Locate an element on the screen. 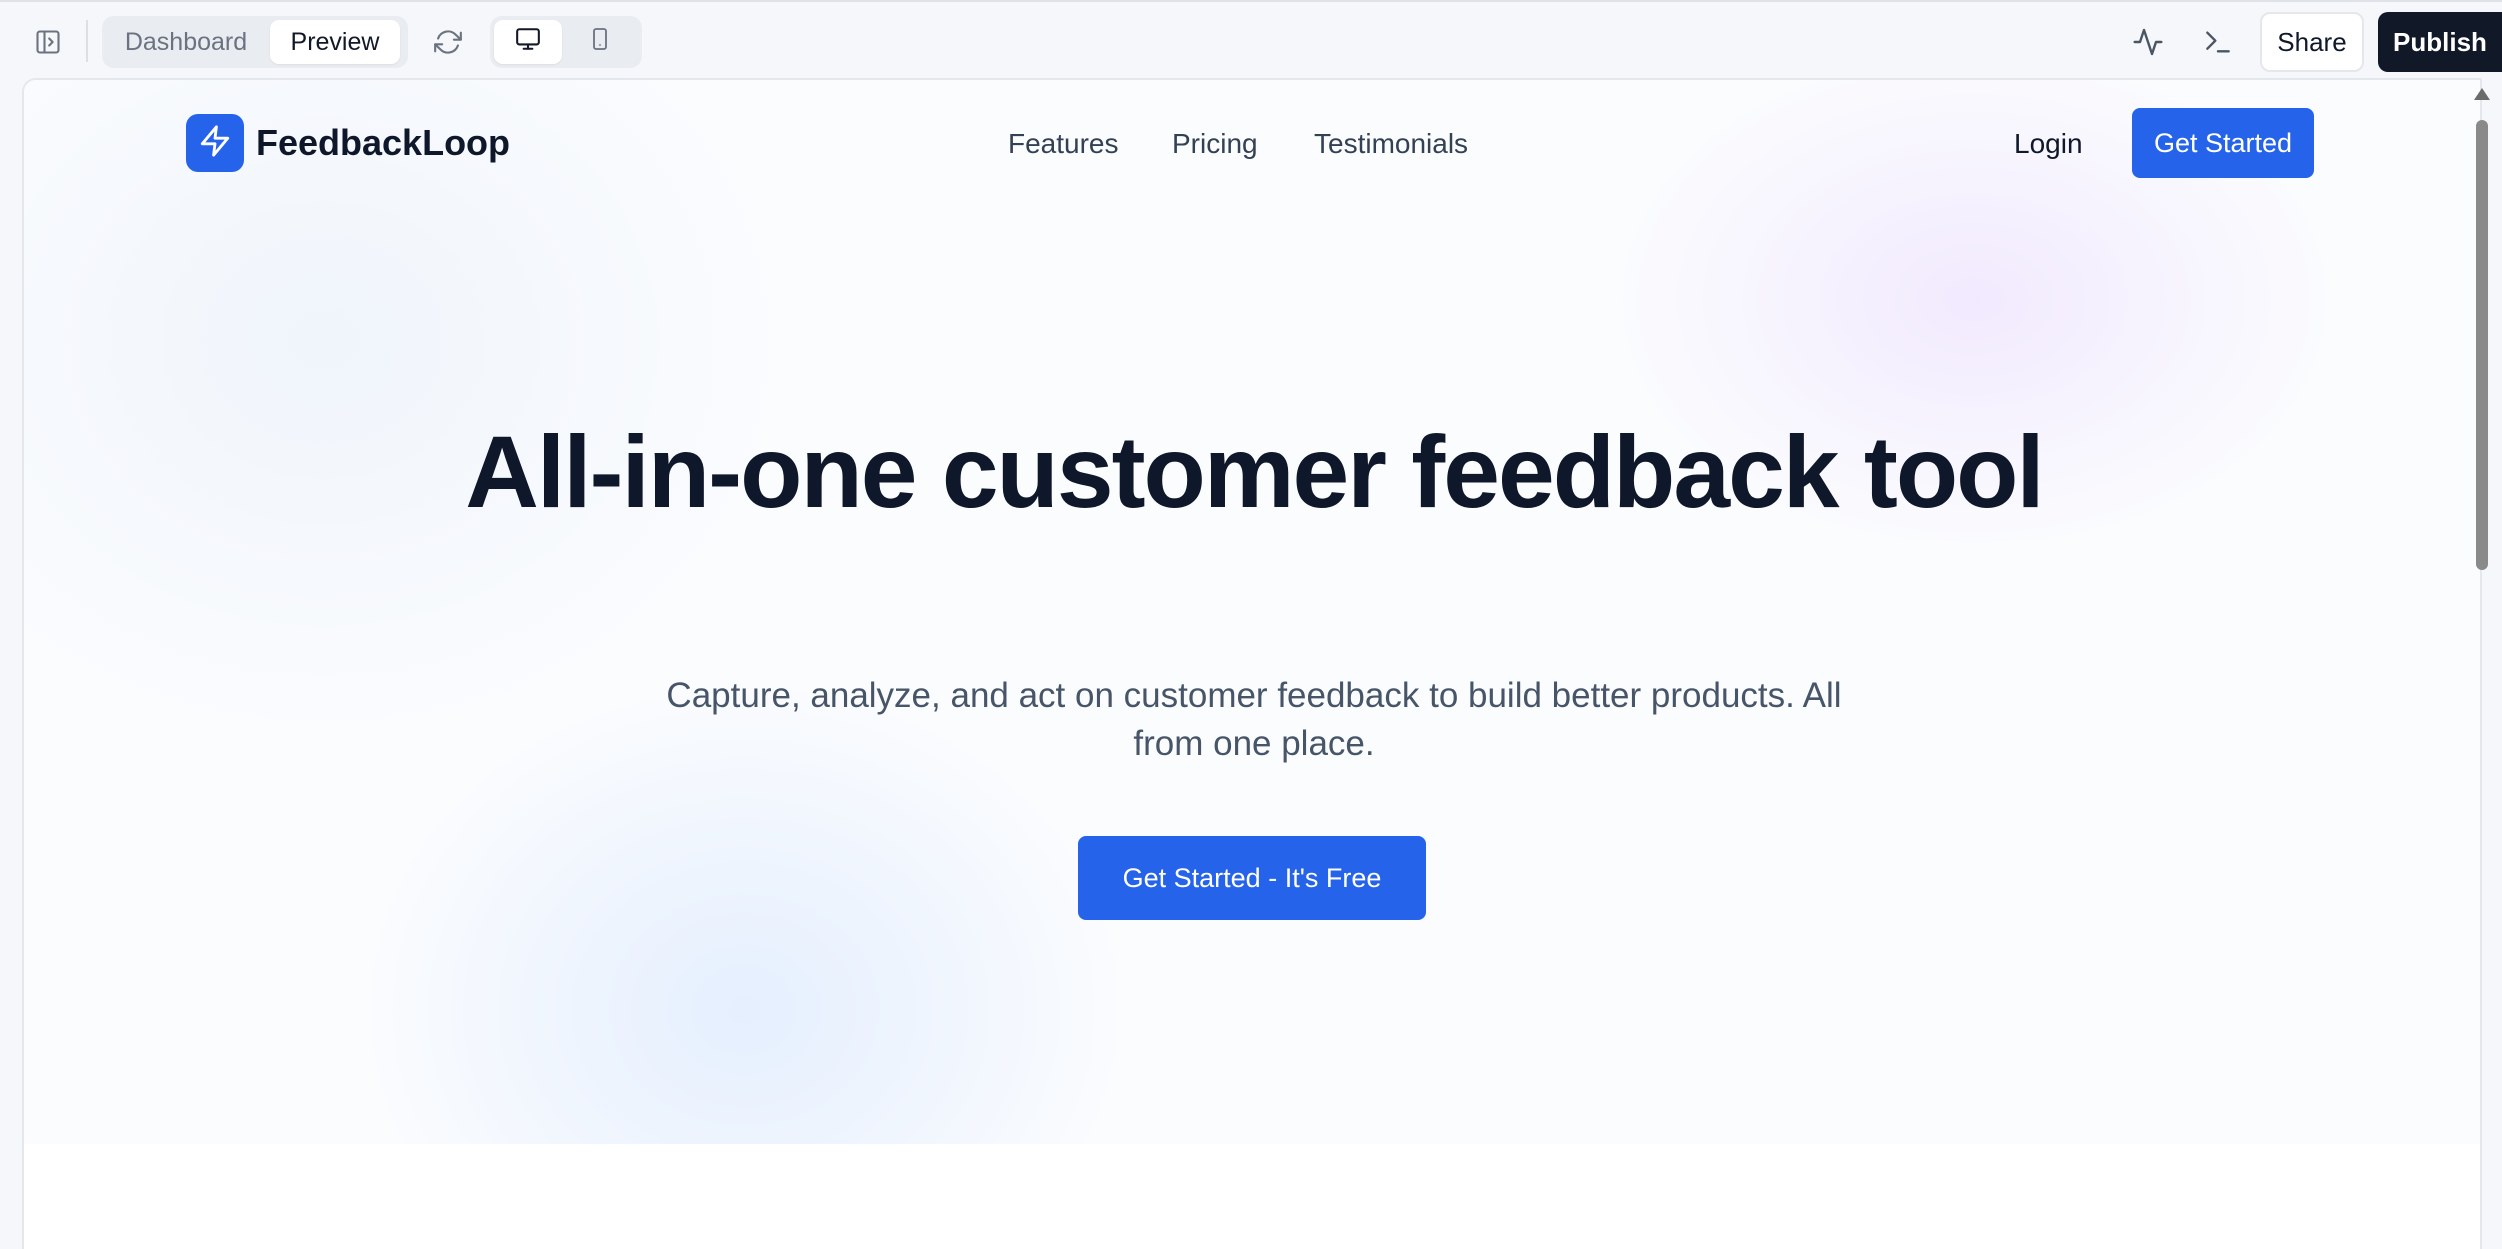 The image size is (2502, 1249). share-button: Share is located at coordinates (2312, 42).